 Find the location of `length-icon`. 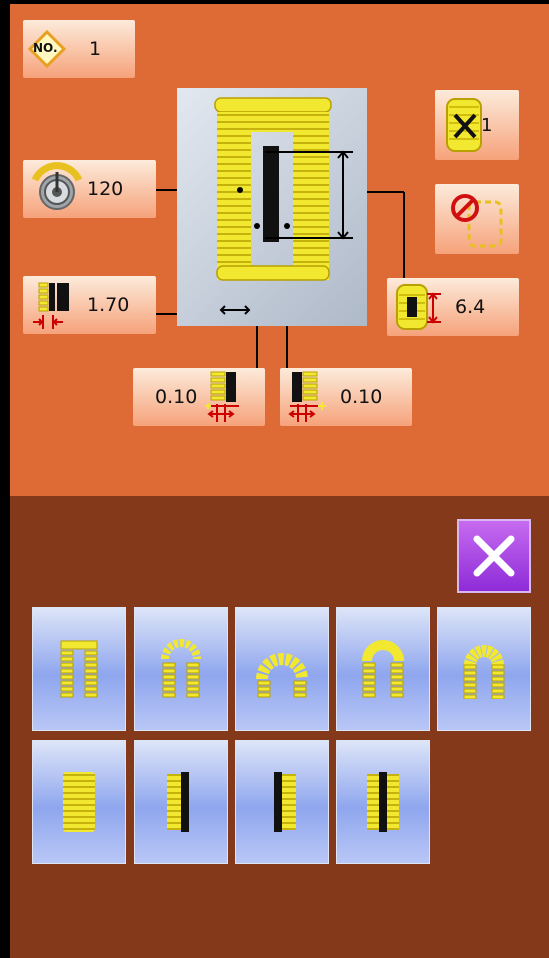

length-icon is located at coordinates (419, 307).